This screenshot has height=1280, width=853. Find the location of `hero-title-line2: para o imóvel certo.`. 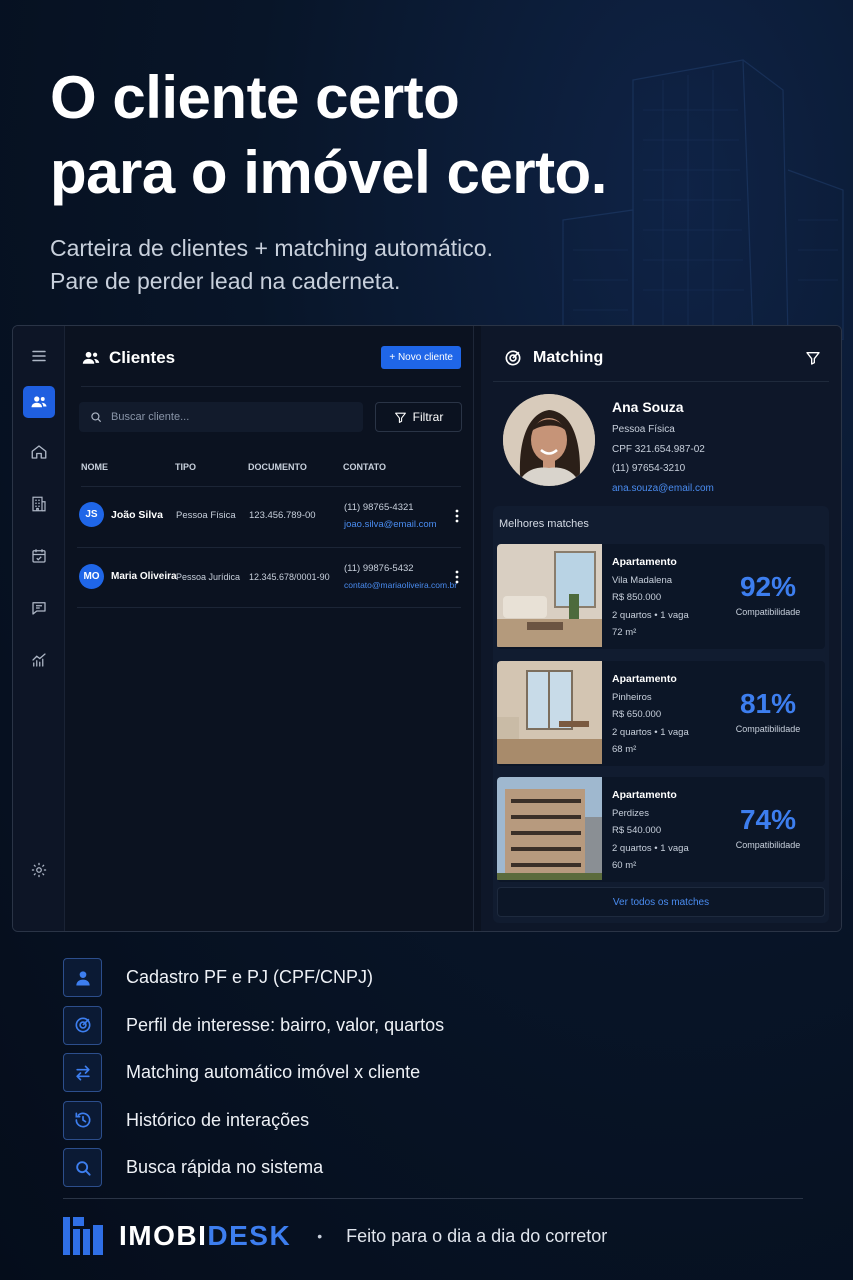

hero-title-line2: para o imóvel certo. is located at coordinates (328, 172).